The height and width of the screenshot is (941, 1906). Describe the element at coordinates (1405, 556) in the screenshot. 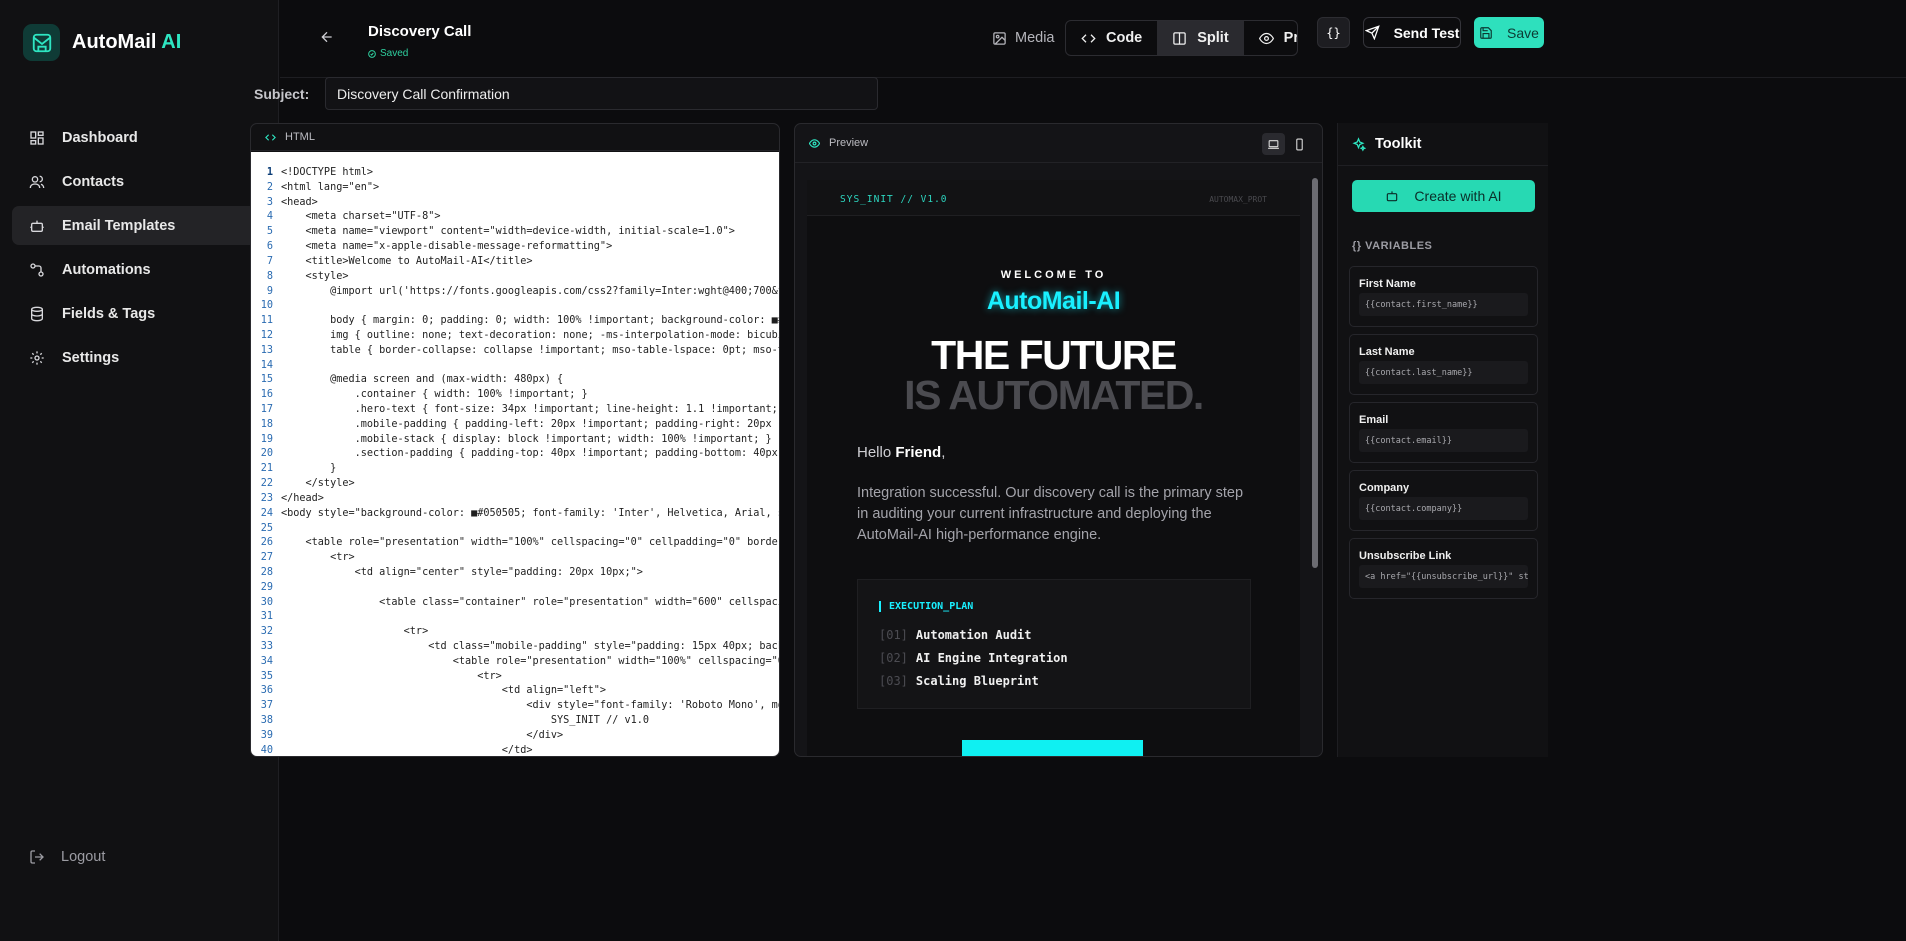

I see `variable-label: Unsubscribe Link` at that location.